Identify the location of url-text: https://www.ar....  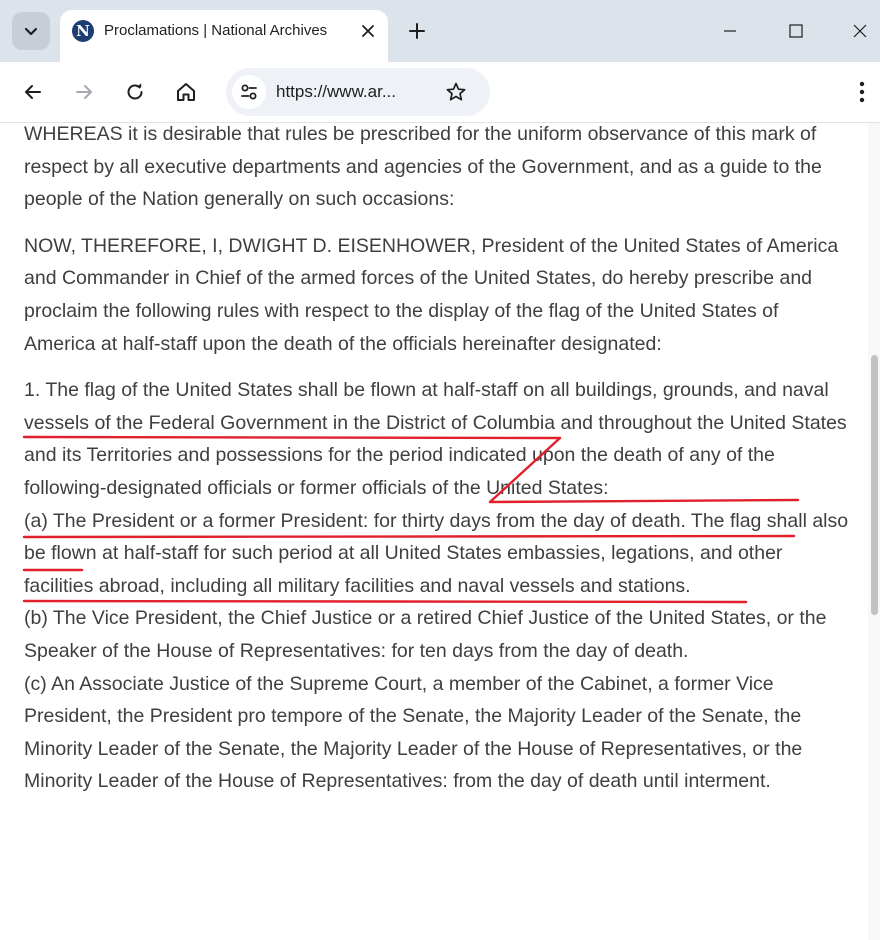
(336, 92).